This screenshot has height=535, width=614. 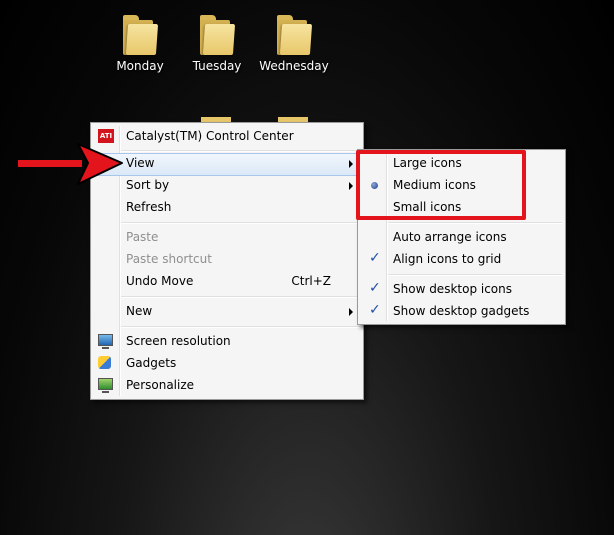 I want to click on menu-item-label: Screen resolution, so click(x=178, y=341).